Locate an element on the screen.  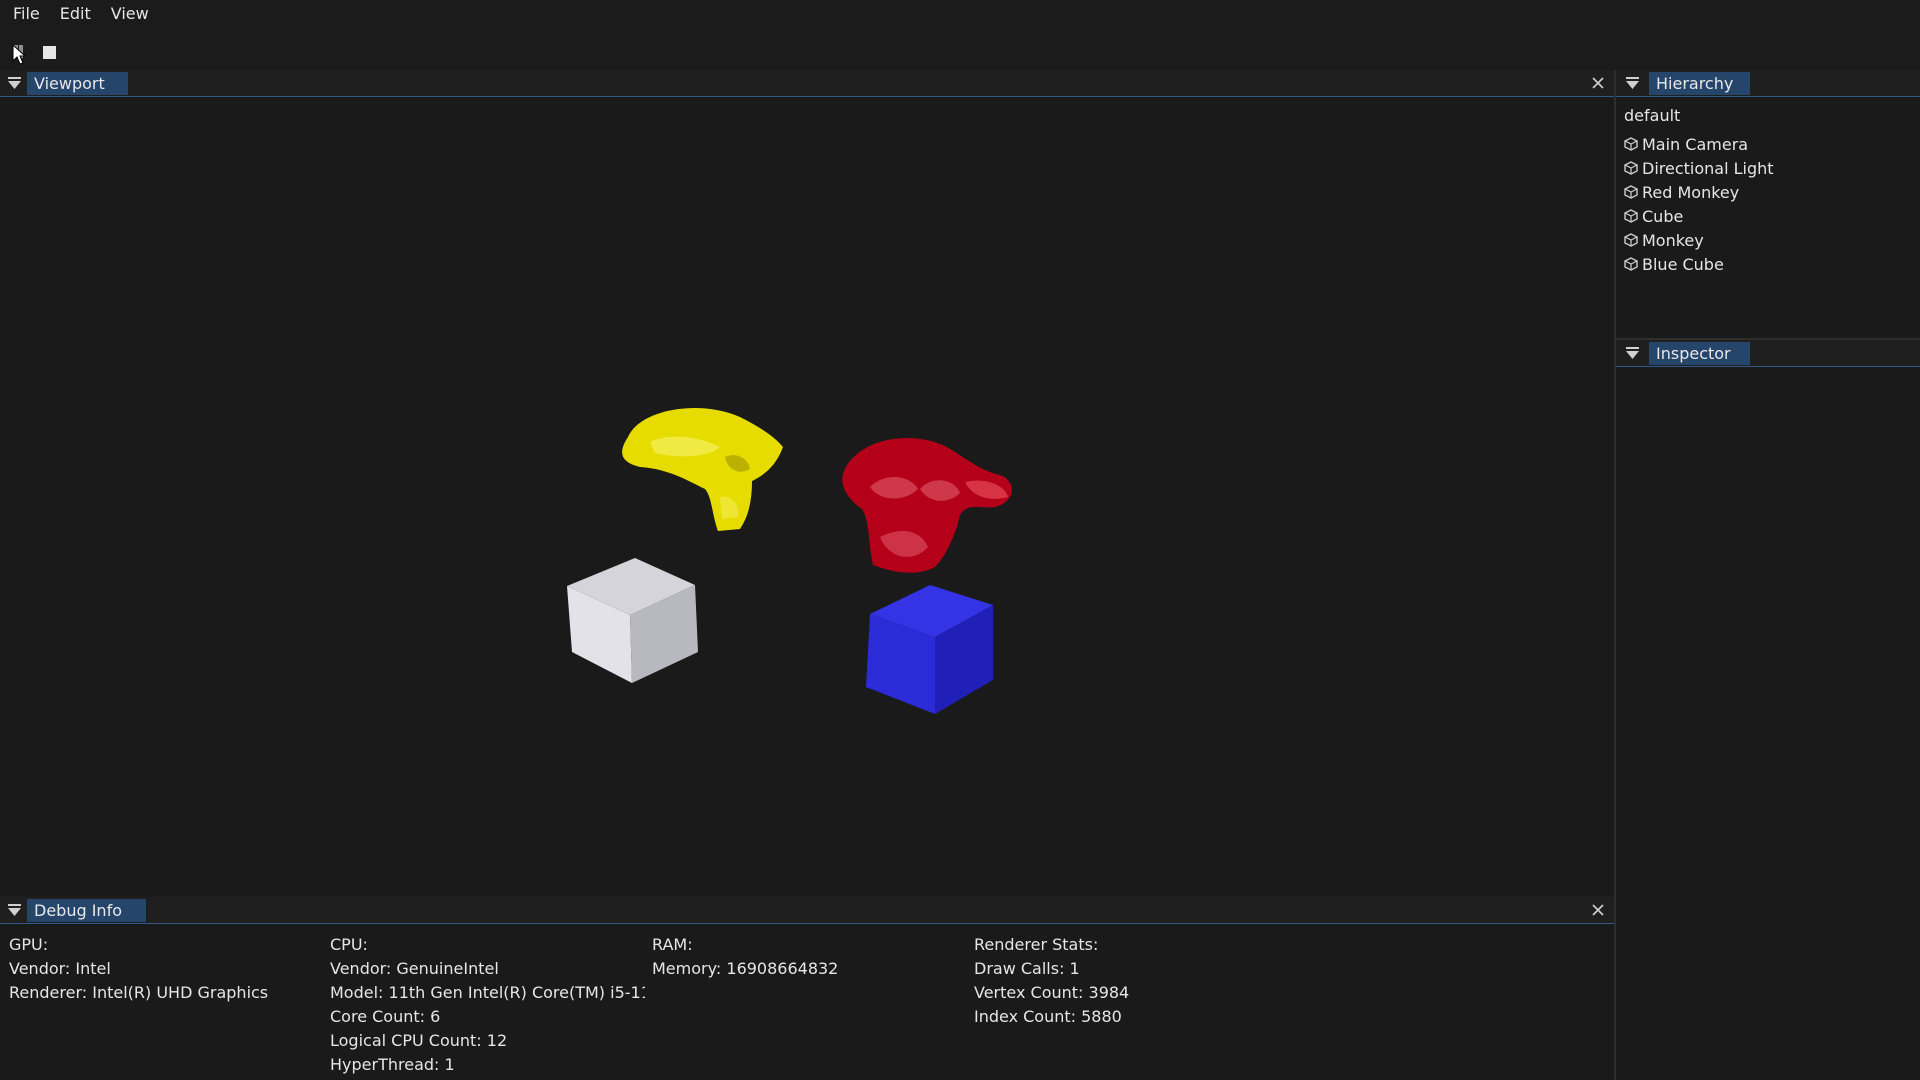
white-cube-mesh is located at coordinates (632, 620).